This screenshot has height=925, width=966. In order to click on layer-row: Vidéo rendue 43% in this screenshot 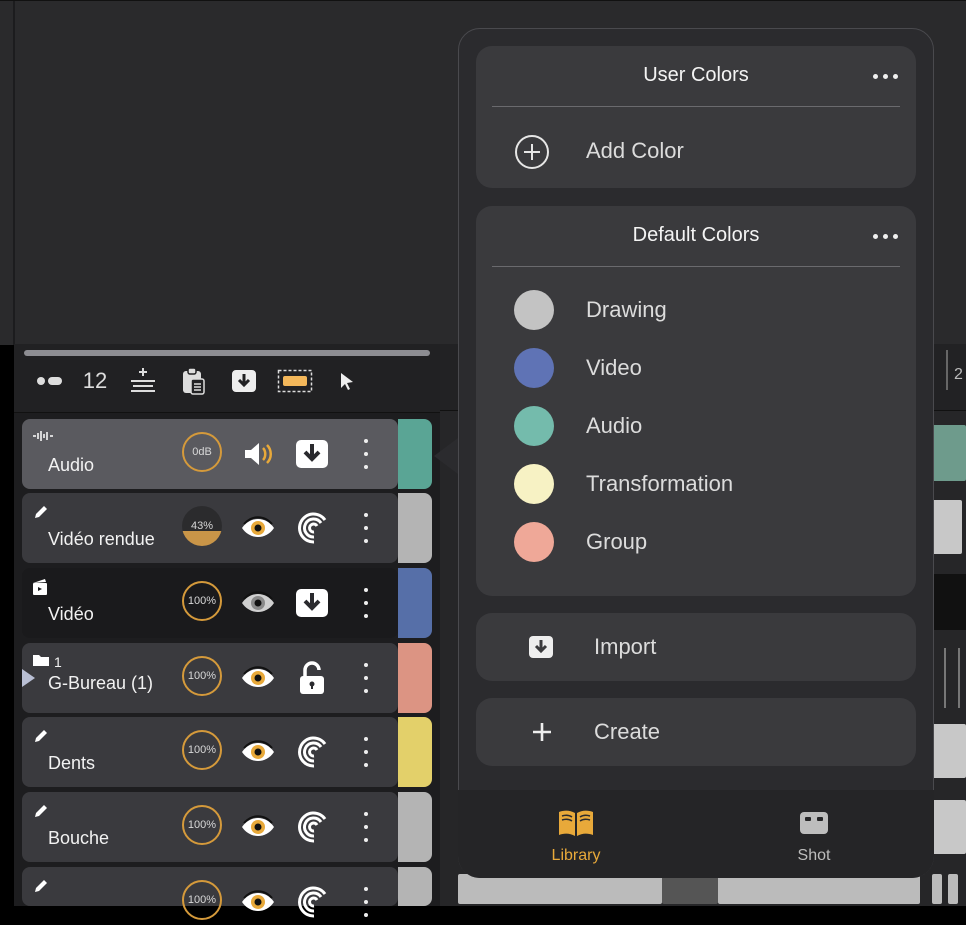, I will do `click(210, 528)`.